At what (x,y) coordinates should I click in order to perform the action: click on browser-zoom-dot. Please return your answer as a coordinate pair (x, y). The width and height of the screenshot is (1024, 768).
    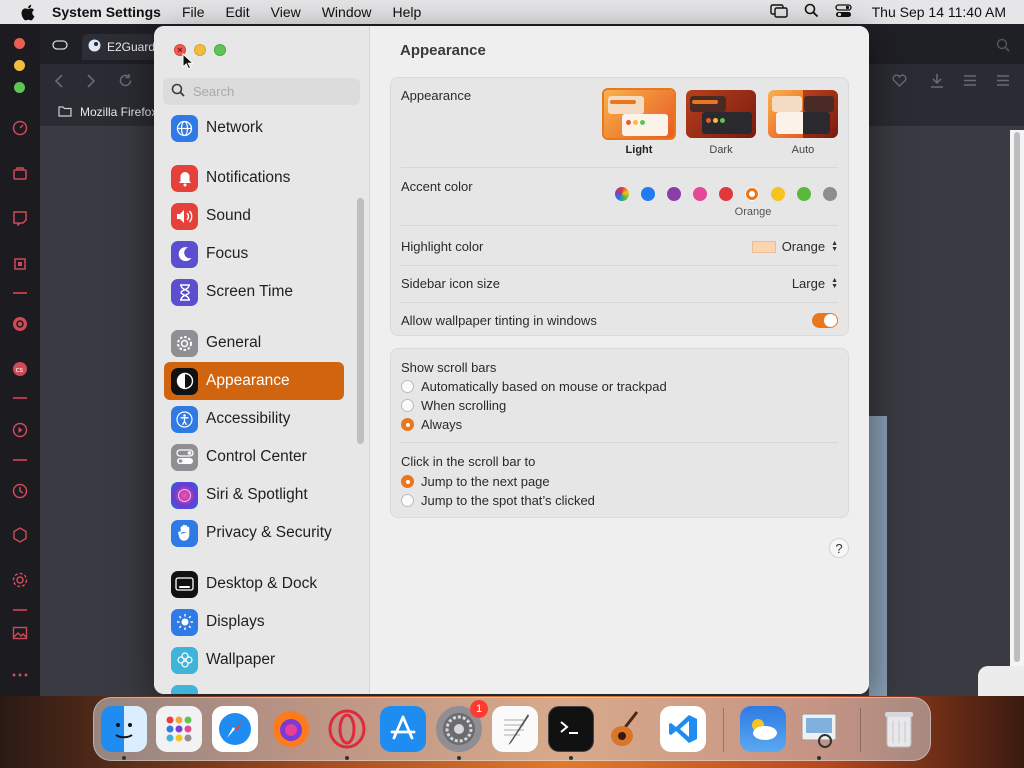
    Looking at the image, I should click on (19, 87).